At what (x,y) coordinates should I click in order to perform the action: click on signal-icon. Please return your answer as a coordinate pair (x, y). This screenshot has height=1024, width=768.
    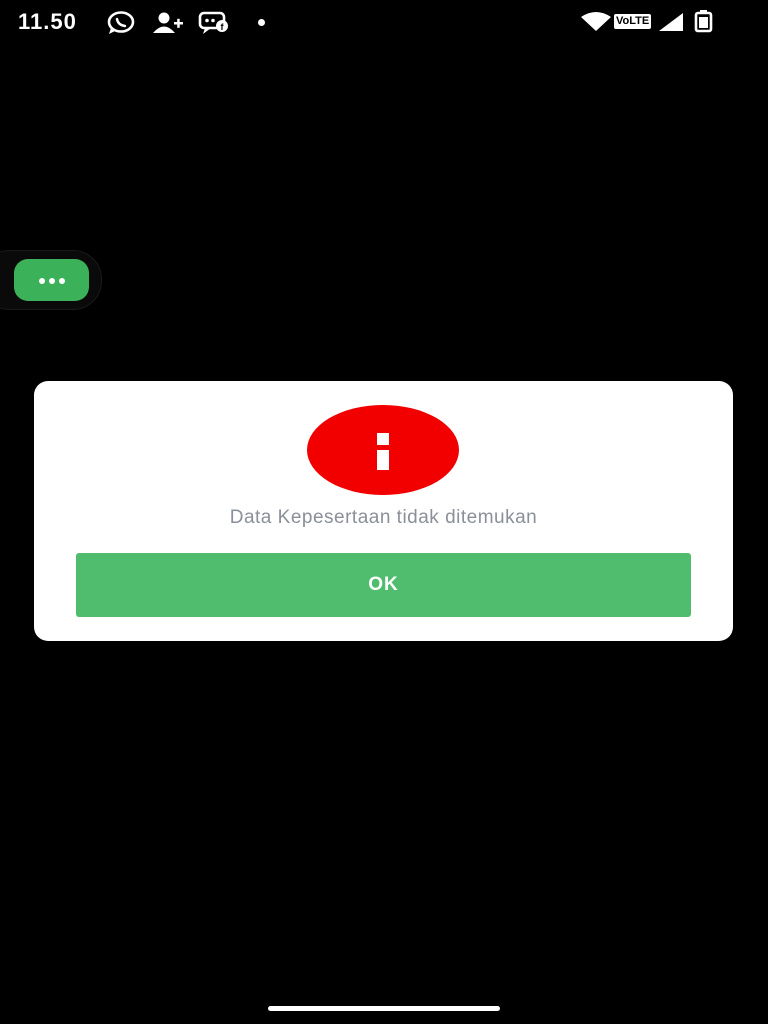
    Looking at the image, I should click on (671, 24).